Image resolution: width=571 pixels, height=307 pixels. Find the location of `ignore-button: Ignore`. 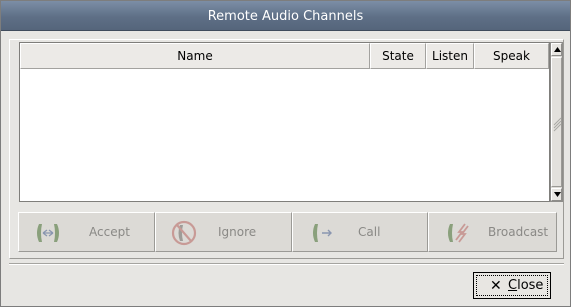

ignore-button: Ignore is located at coordinates (223, 232).